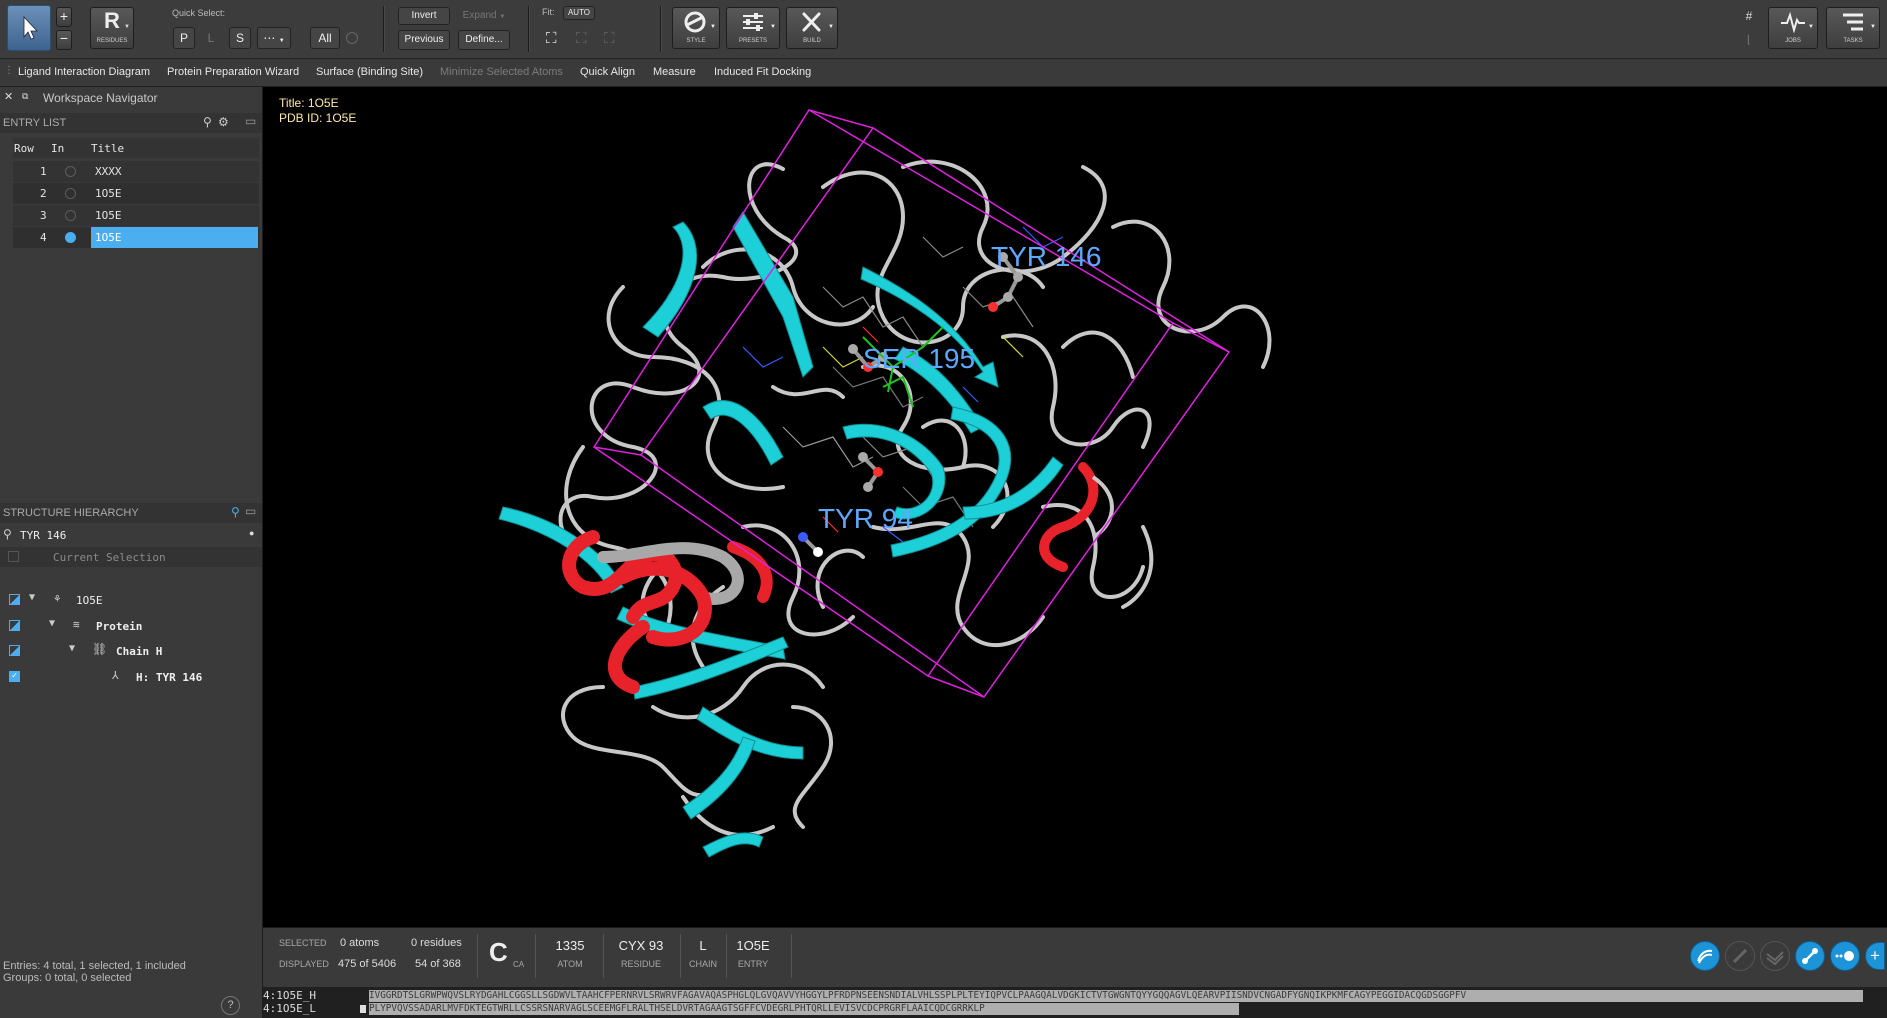  Describe the element at coordinates (274, 38) in the screenshot. I see `quick-select-more: ⋯ ▼` at that location.